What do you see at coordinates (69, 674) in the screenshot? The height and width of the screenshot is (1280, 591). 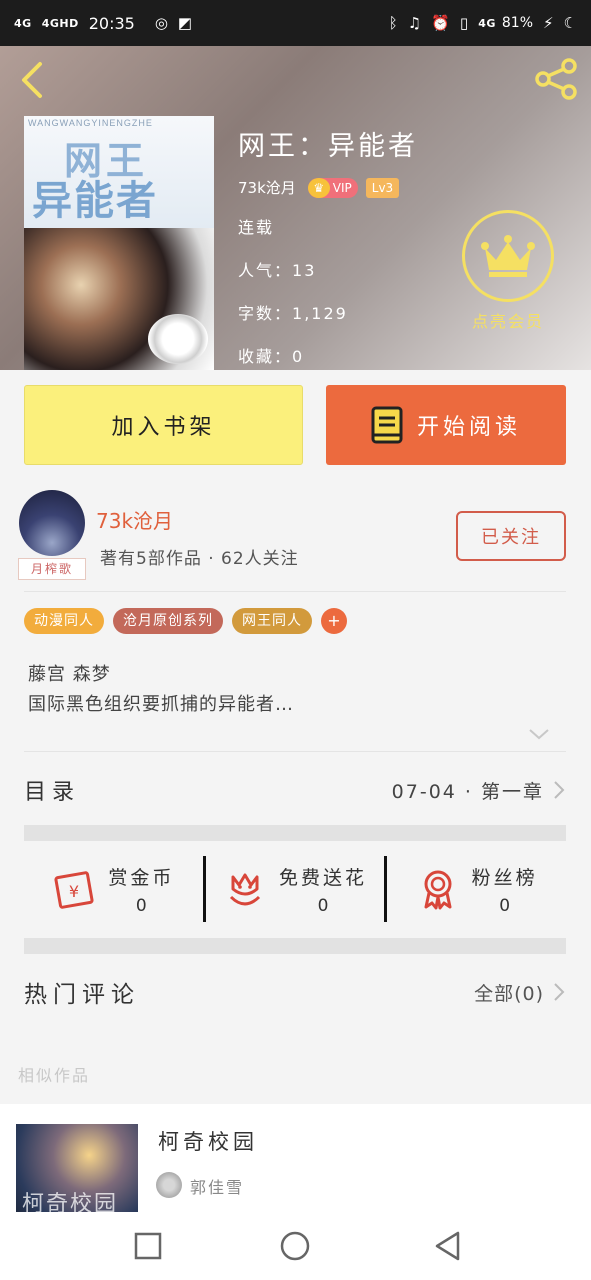 I see `description-line1: 藤宫 森梦` at bounding box center [69, 674].